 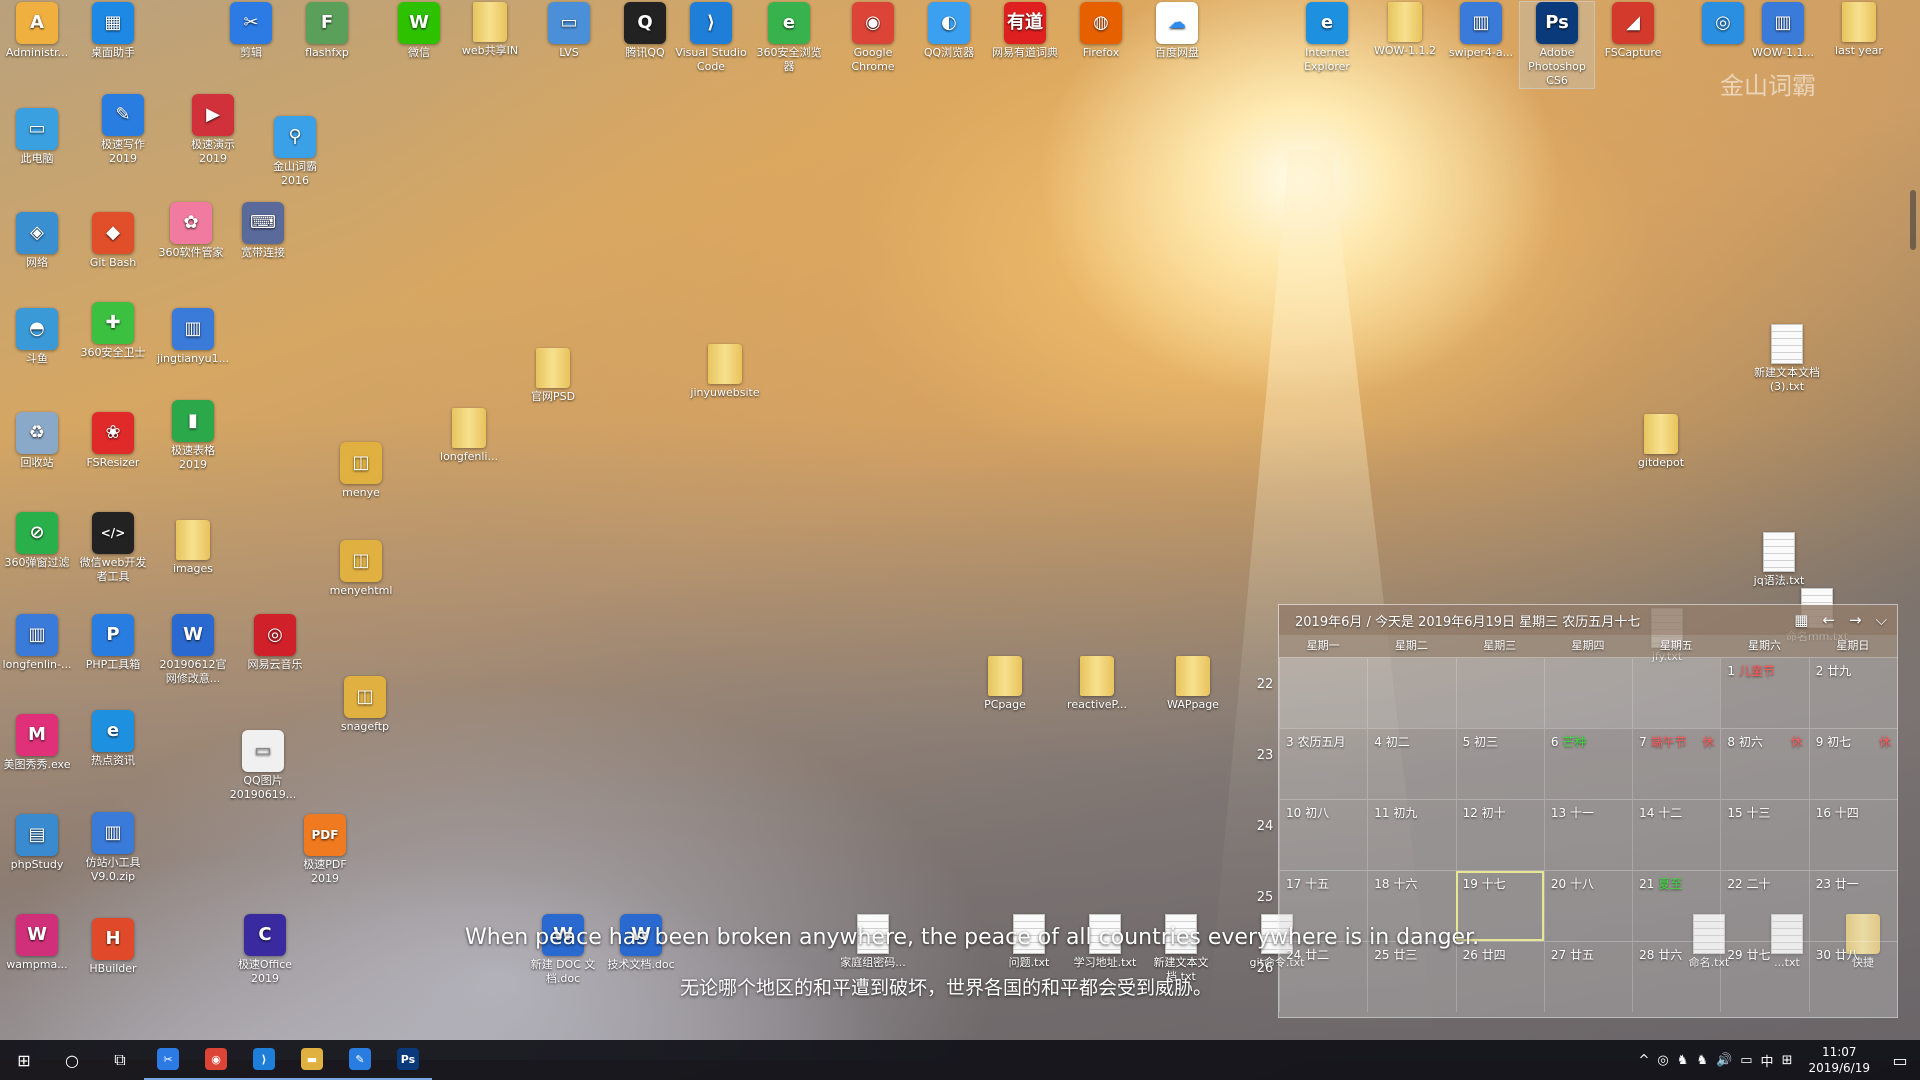 What do you see at coordinates (1662, 1060) in the screenshot?
I see `tray-icon: ◎` at bounding box center [1662, 1060].